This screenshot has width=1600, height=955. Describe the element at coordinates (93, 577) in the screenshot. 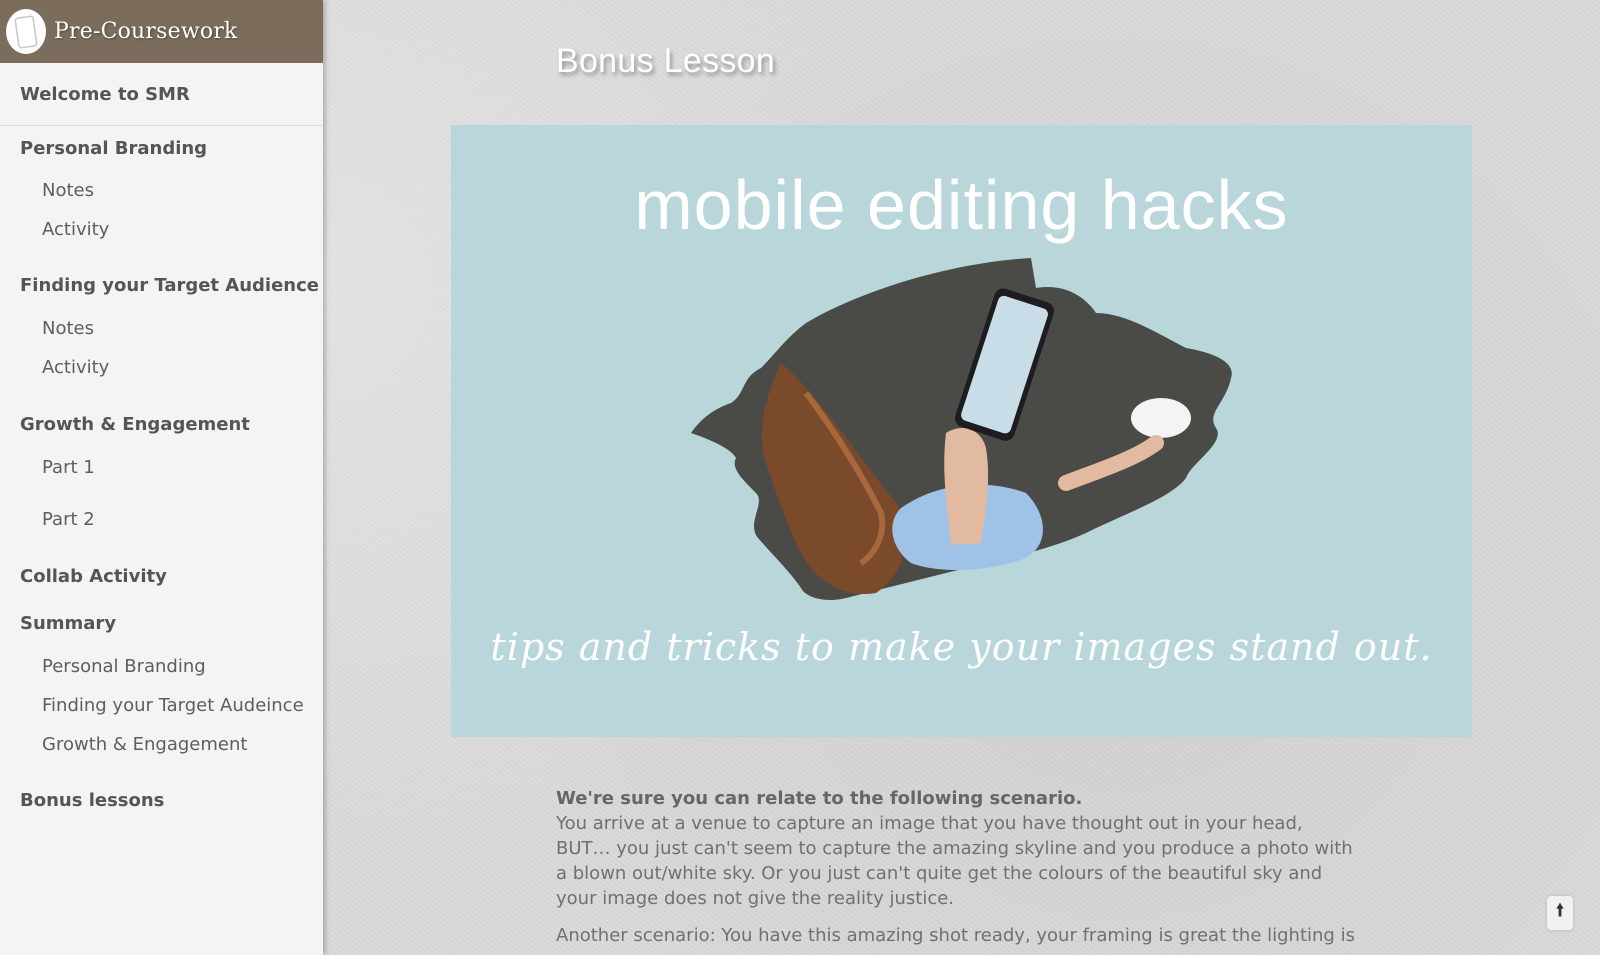

I see `nav-section-collab-activity: Collab Activity` at that location.